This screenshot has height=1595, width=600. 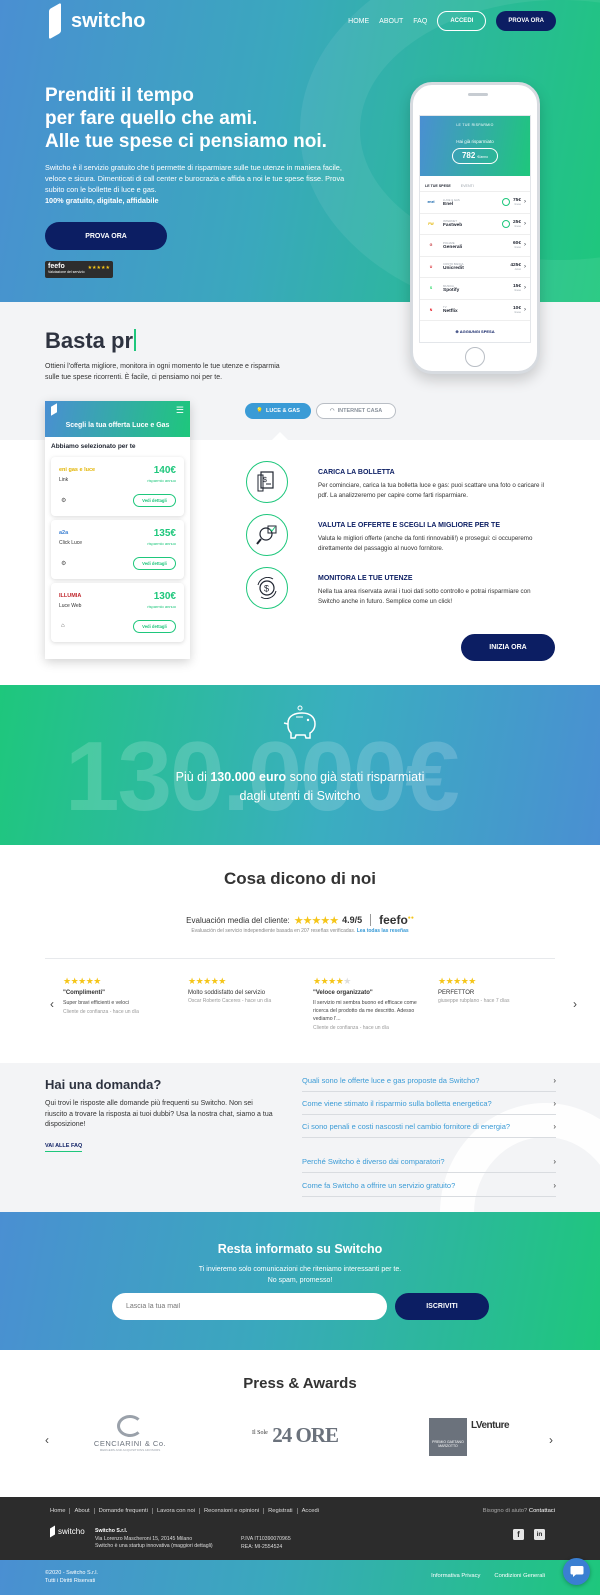 What do you see at coordinates (365, 578) in the screenshot?
I see `step-3-title: MONITORA LE TUE UTENZE` at bounding box center [365, 578].